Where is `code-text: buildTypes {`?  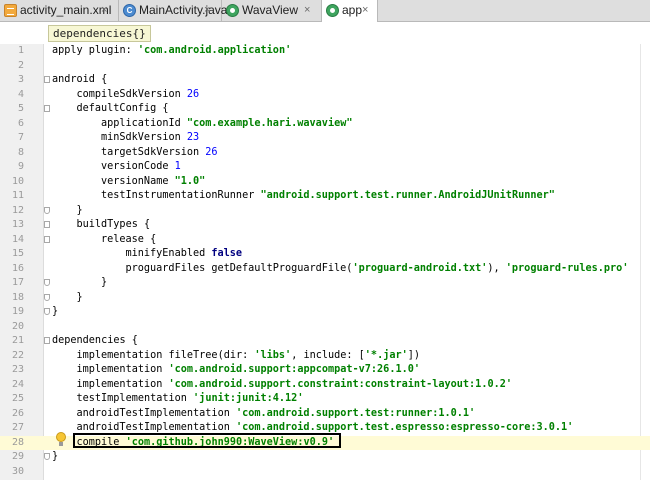
code-text: buildTypes { is located at coordinates (114, 225).